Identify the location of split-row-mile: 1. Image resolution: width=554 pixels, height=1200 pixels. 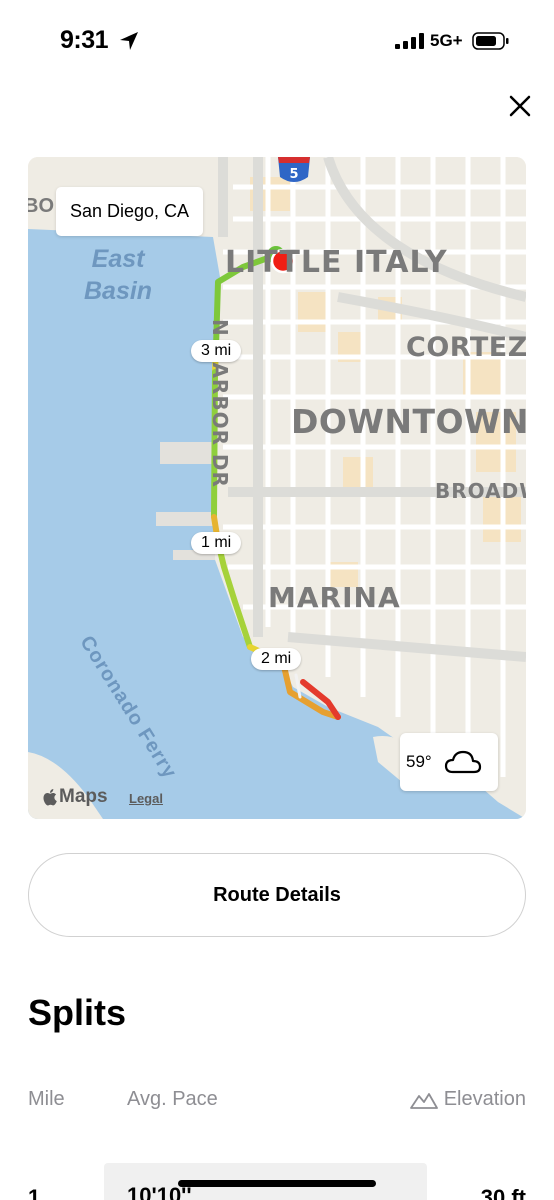
(34, 1192).